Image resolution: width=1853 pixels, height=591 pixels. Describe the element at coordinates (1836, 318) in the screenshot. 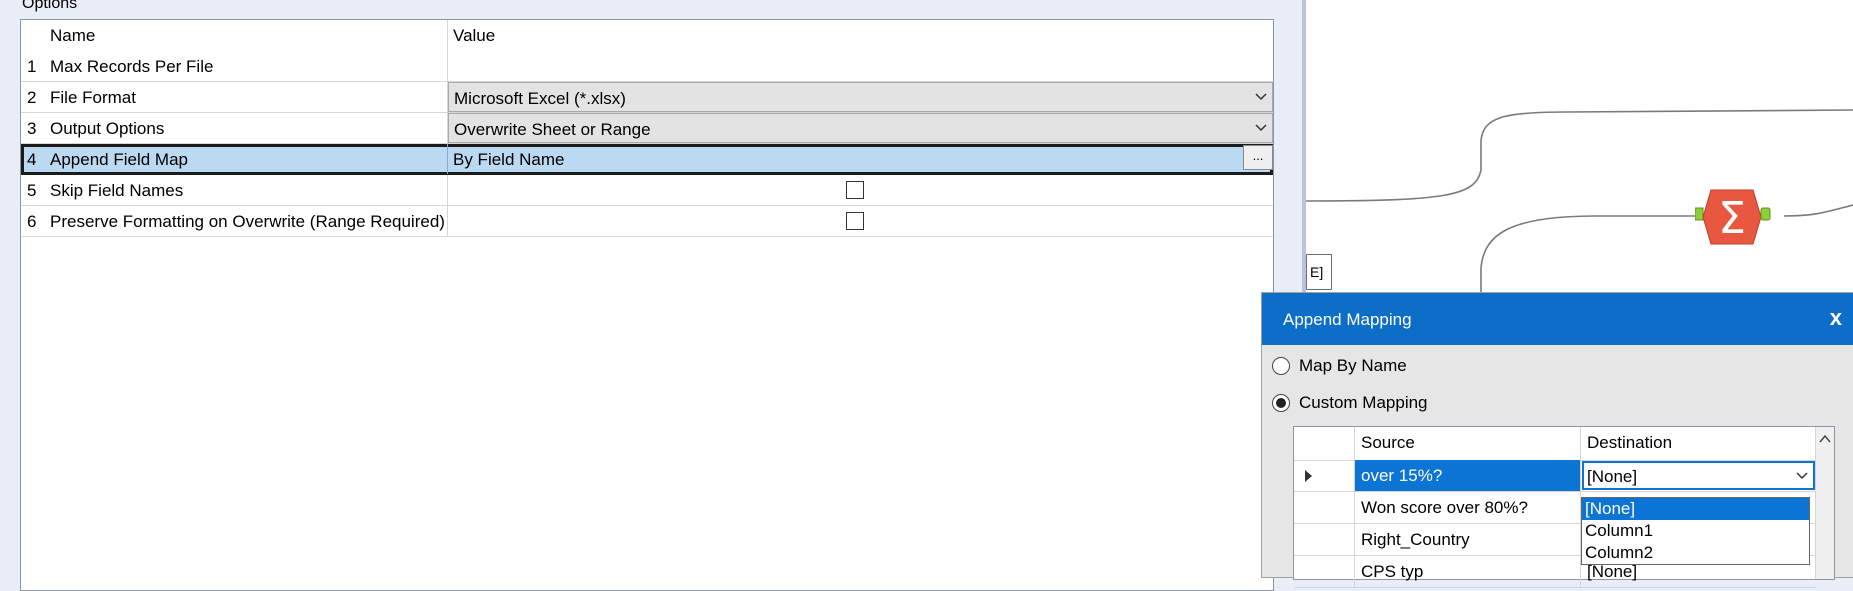

I see `close-icon: x` at that location.